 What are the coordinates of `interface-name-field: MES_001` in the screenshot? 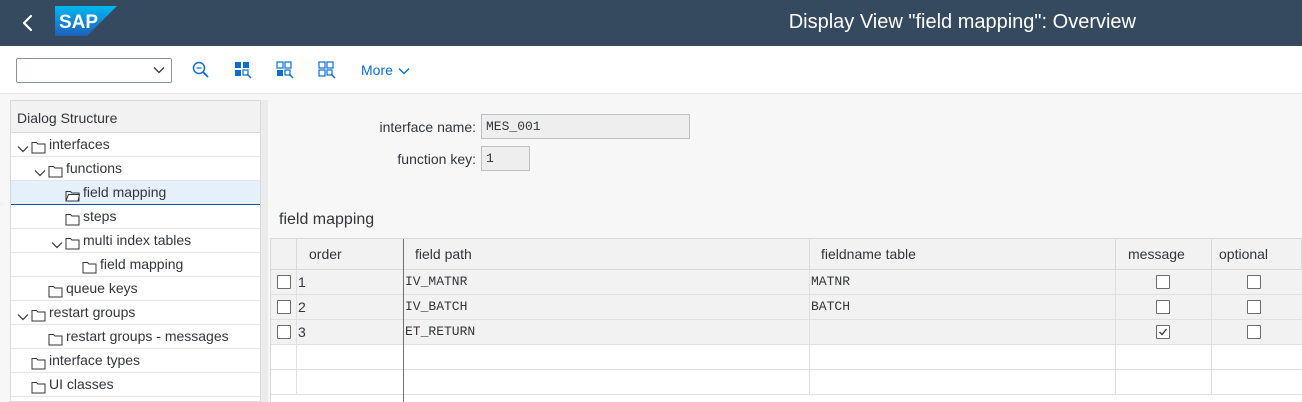 It's located at (585, 126).